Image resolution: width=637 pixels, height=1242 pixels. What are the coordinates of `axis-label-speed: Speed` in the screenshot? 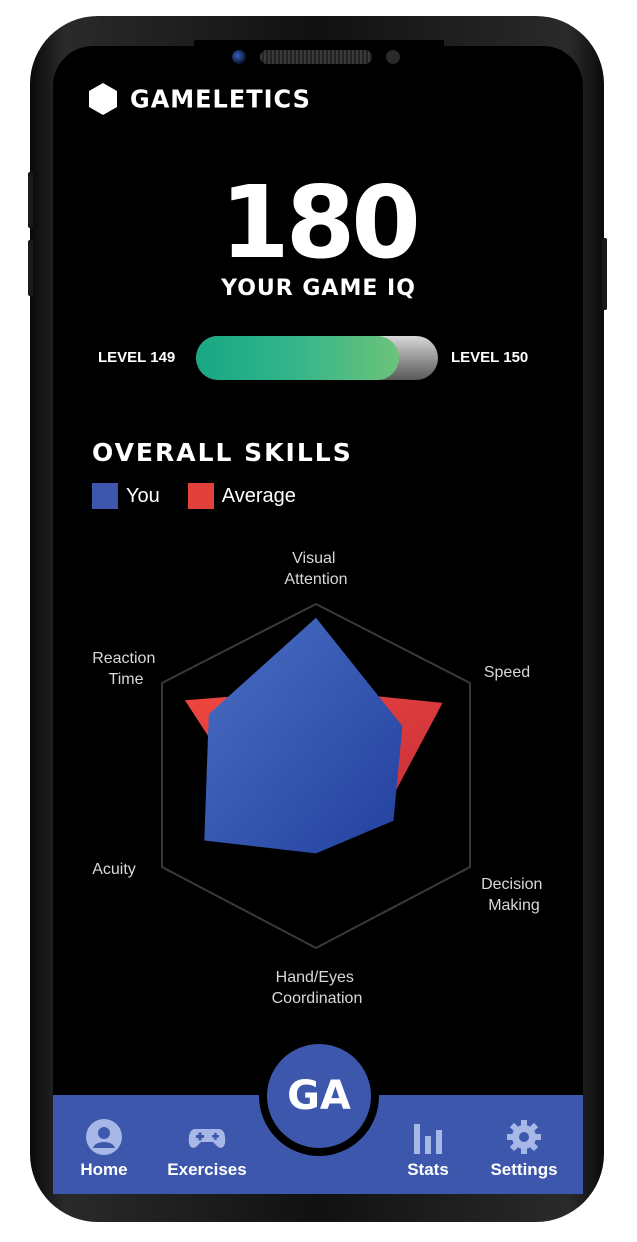 It's located at (507, 672).